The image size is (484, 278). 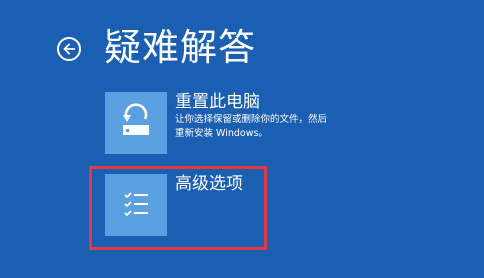 What do you see at coordinates (185, 206) in the screenshot?
I see `advanced-options-option: 高级选项` at bounding box center [185, 206].